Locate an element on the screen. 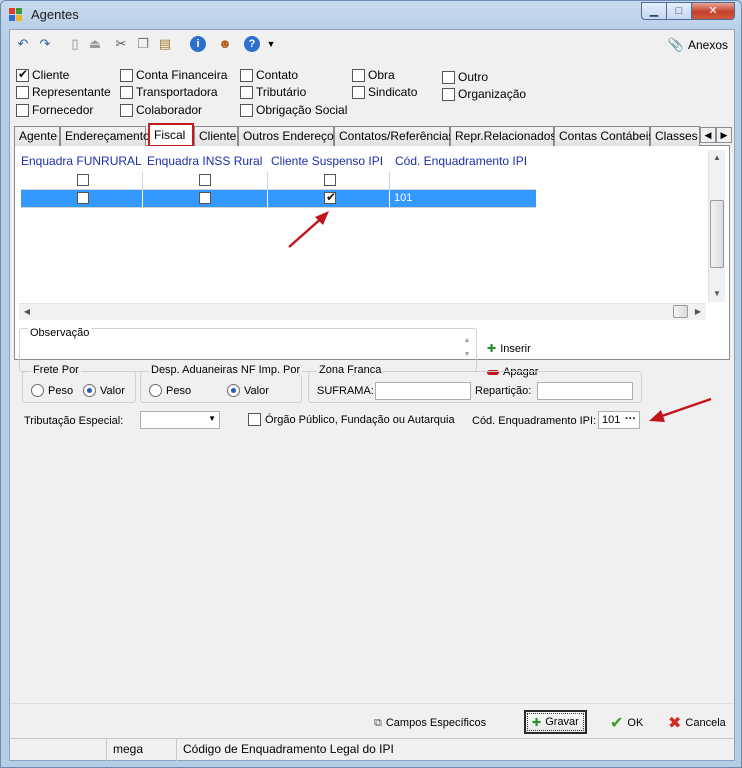 Image resolution: width=742 pixels, height=768 pixels. eject-icon: ⏏ is located at coordinates (95, 44).